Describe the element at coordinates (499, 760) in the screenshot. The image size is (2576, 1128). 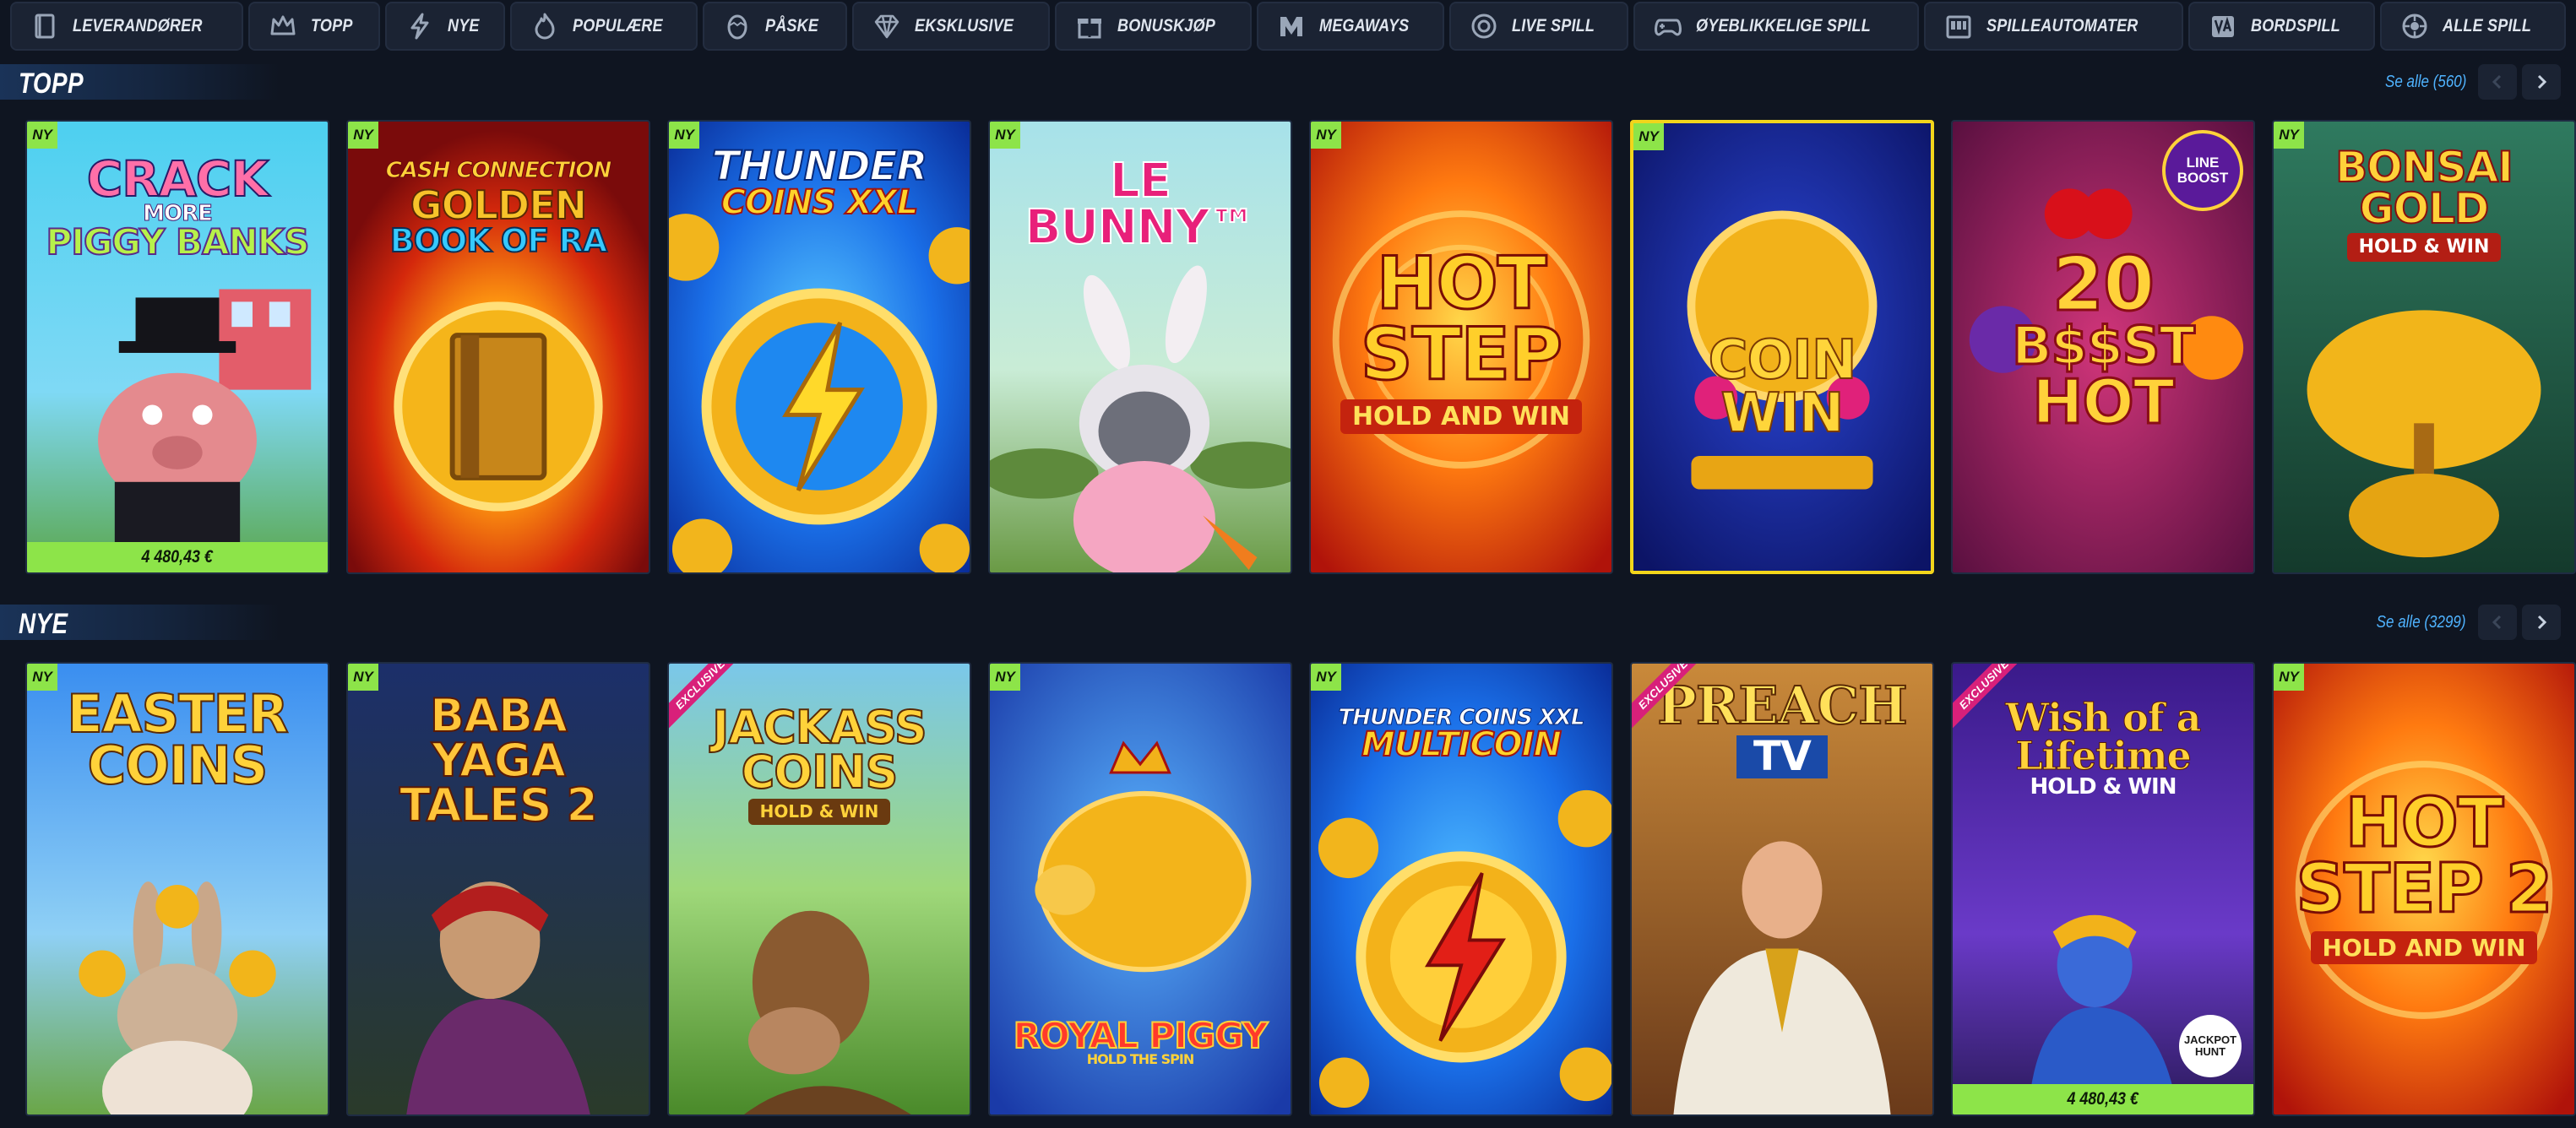
I see `game-title: BABA YAGA TALES 2` at that location.